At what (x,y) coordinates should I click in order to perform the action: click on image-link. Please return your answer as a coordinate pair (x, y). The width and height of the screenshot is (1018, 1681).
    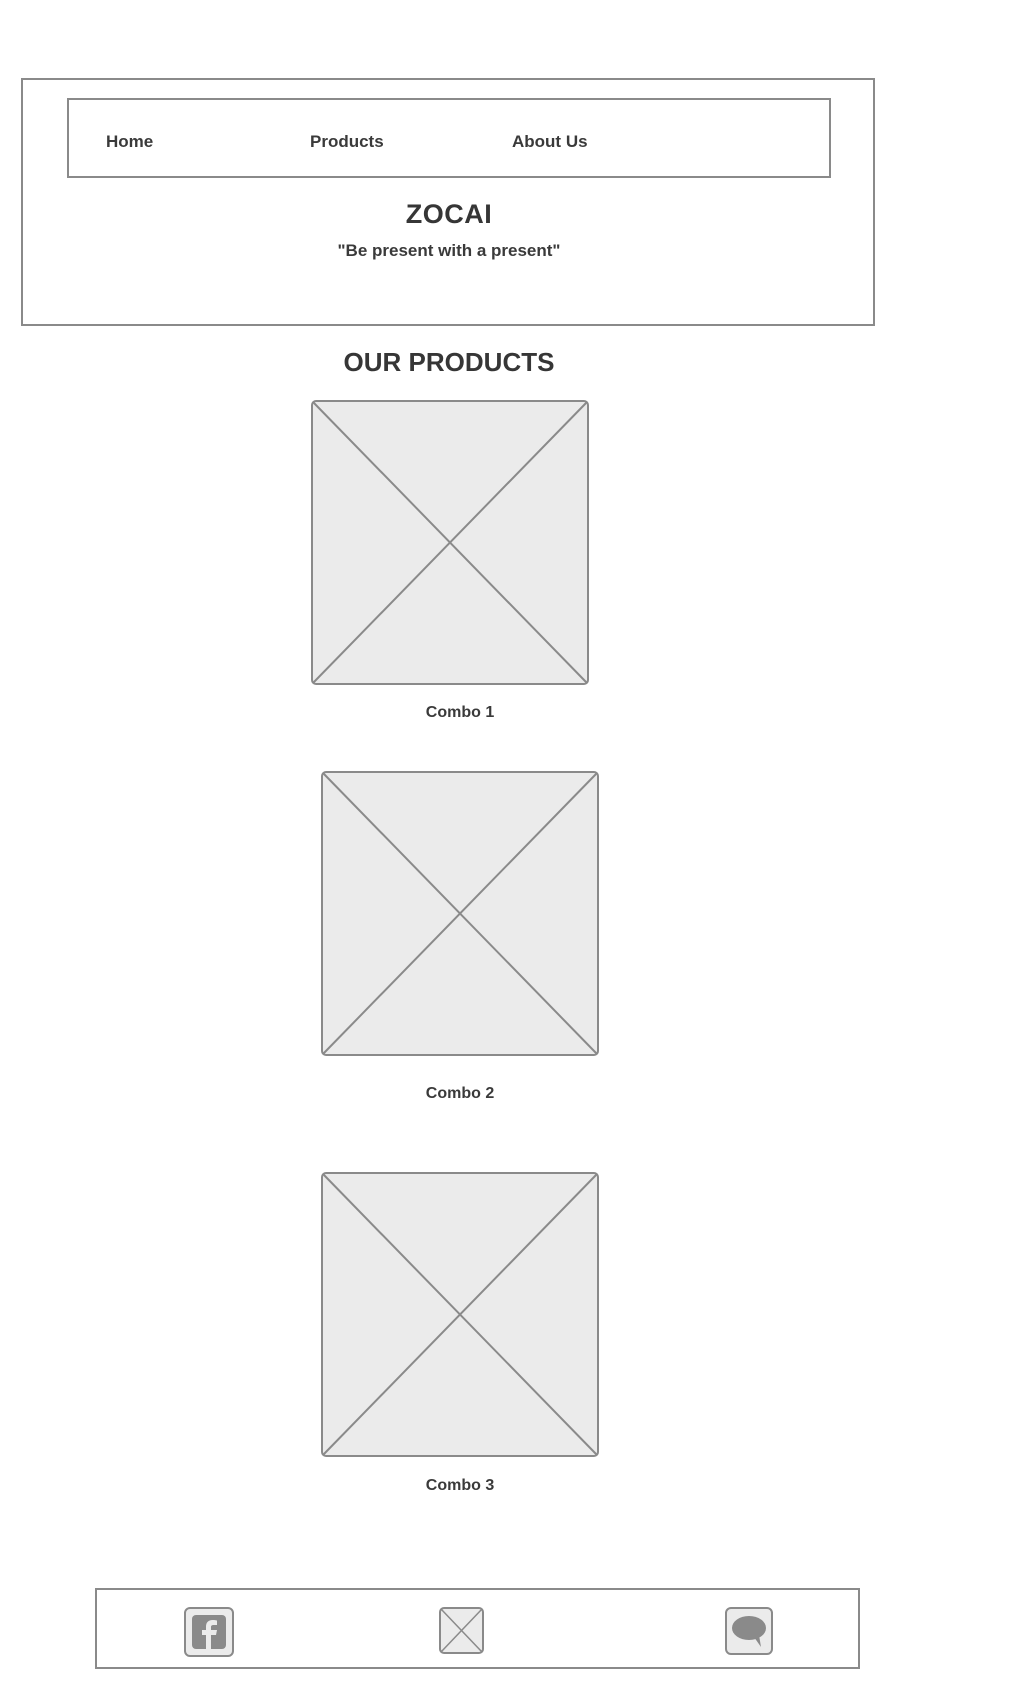
    Looking at the image, I should click on (461, 1630).